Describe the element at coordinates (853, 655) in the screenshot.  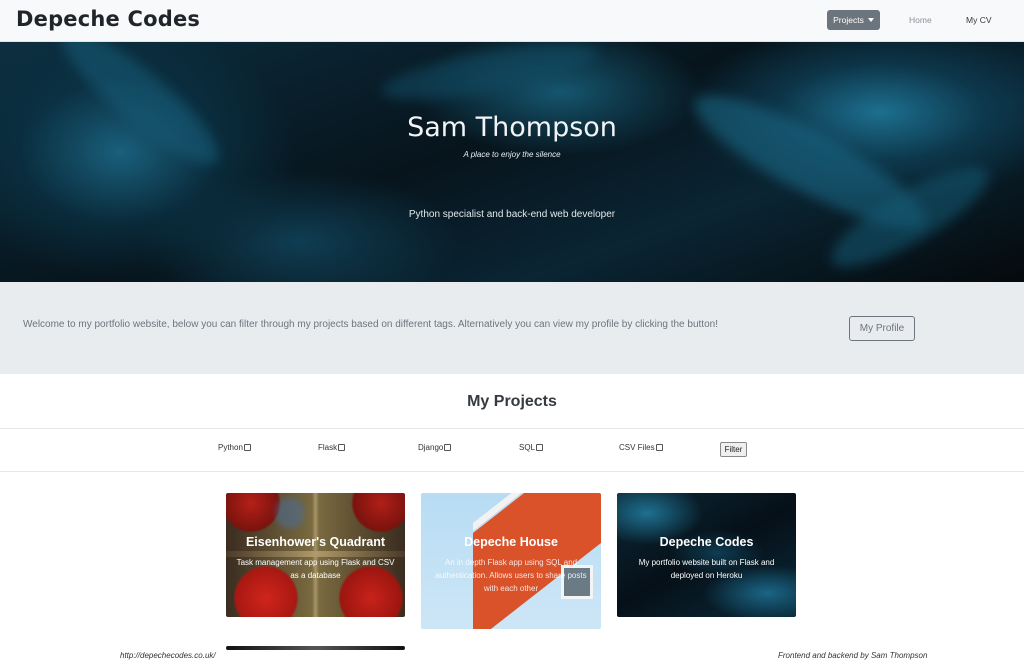
I see `footer-credit: Frontend and backend by Sam Thompson` at that location.